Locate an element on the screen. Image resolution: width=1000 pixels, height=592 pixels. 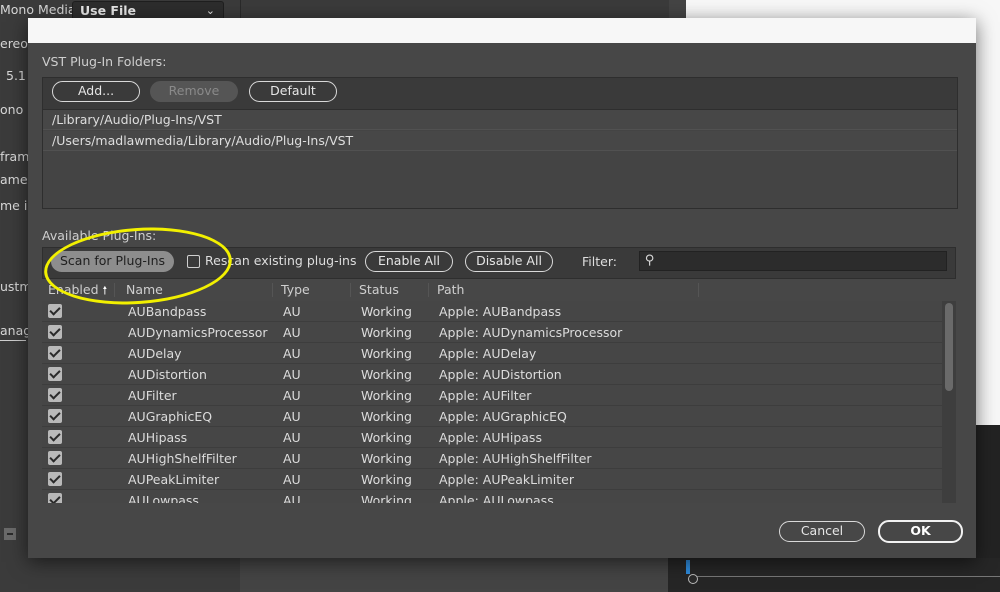
plugin-path: Apple: AUPeakLimiter is located at coordinates (506, 479).